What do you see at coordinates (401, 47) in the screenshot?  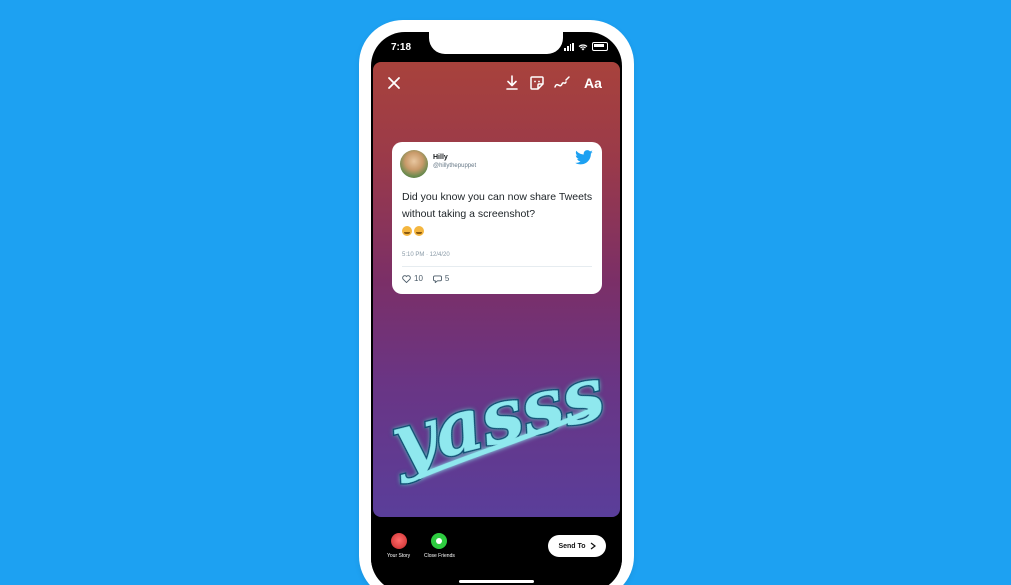 I see `status-time: 7:18` at bounding box center [401, 47].